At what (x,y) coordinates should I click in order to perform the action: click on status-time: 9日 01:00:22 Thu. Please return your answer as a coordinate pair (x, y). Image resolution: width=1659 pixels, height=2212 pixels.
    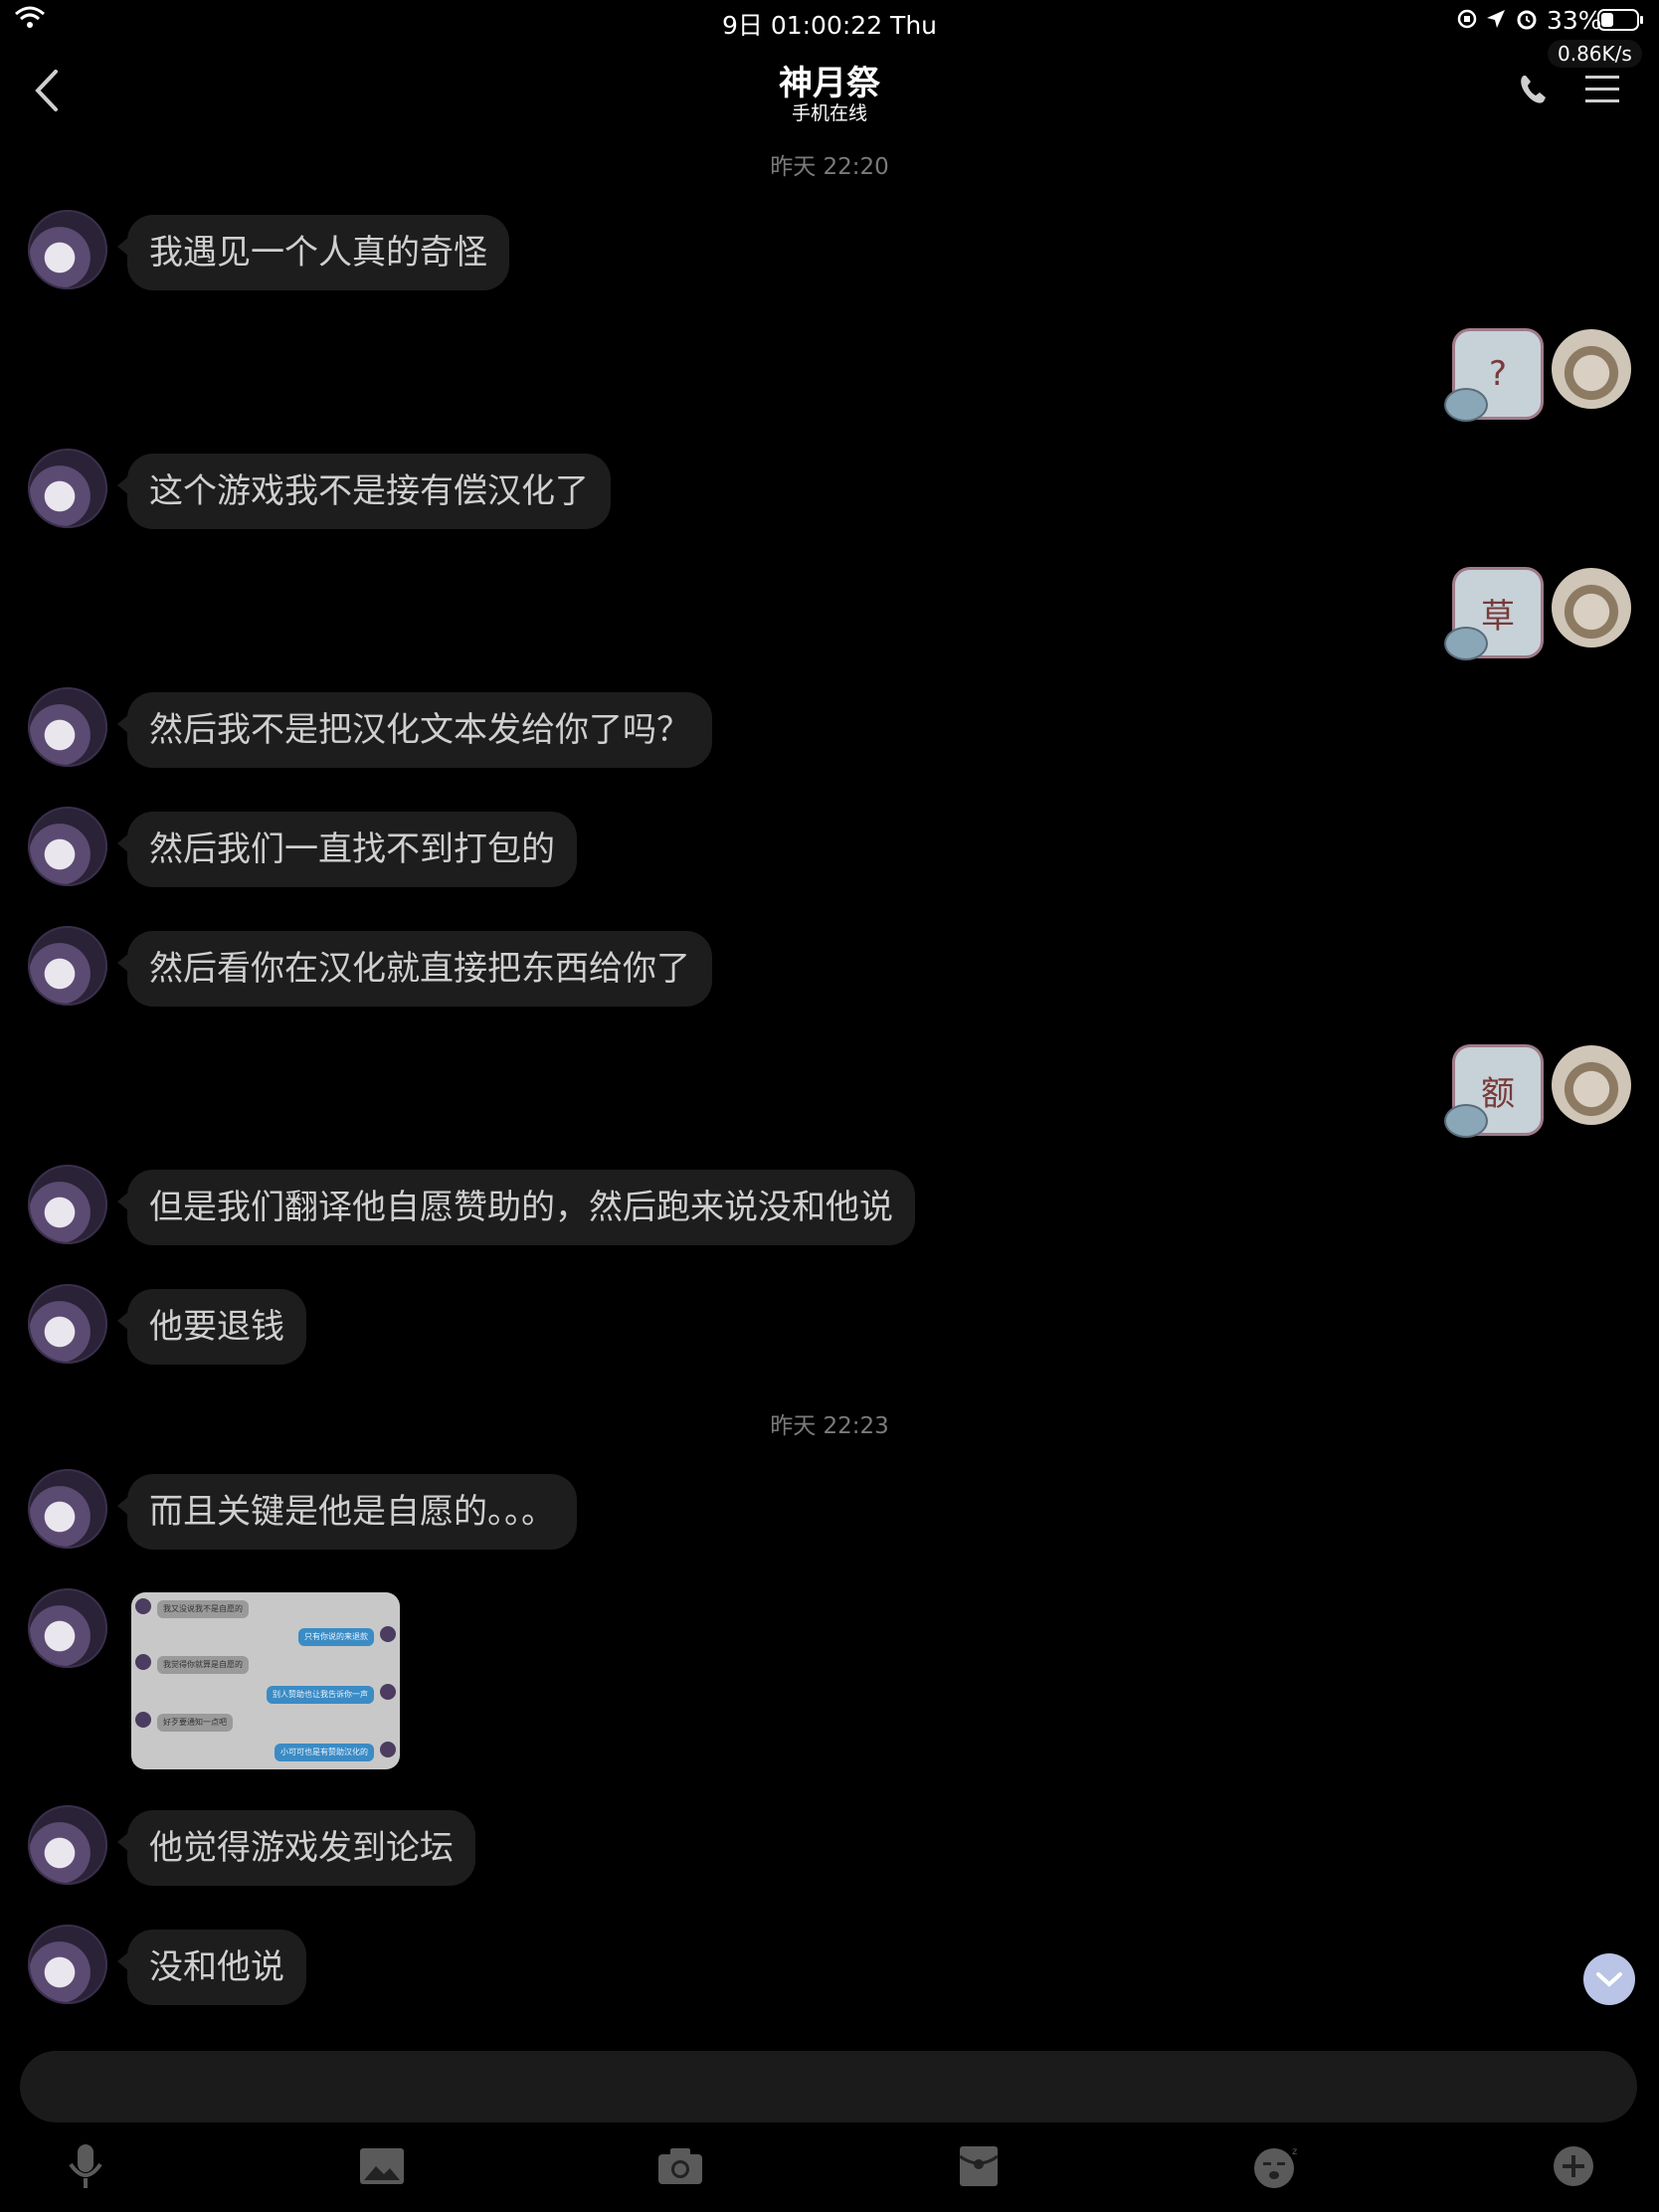
    Looking at the image, I should click on (829, 25).